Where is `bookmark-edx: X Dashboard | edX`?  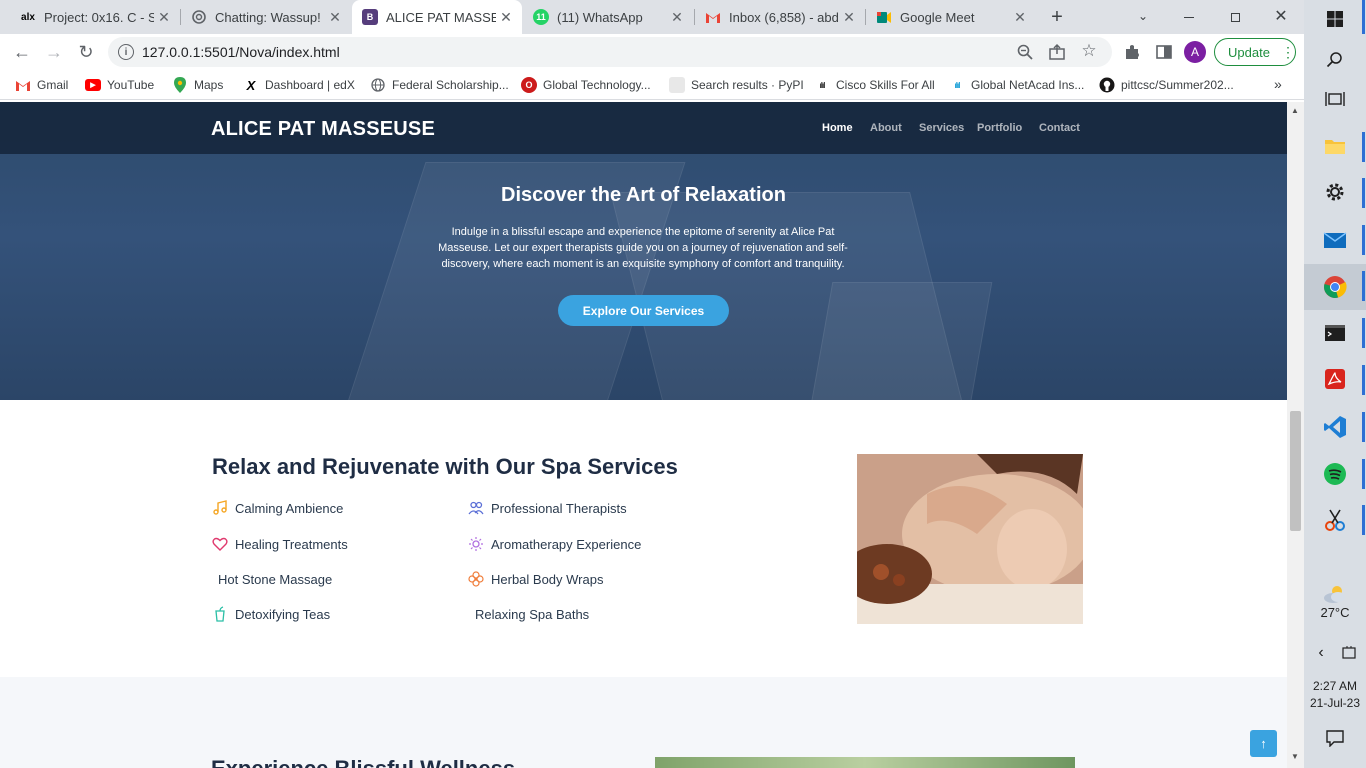
bookmark-edx: X Dashboard | edX is located at coordinates (299, 85).